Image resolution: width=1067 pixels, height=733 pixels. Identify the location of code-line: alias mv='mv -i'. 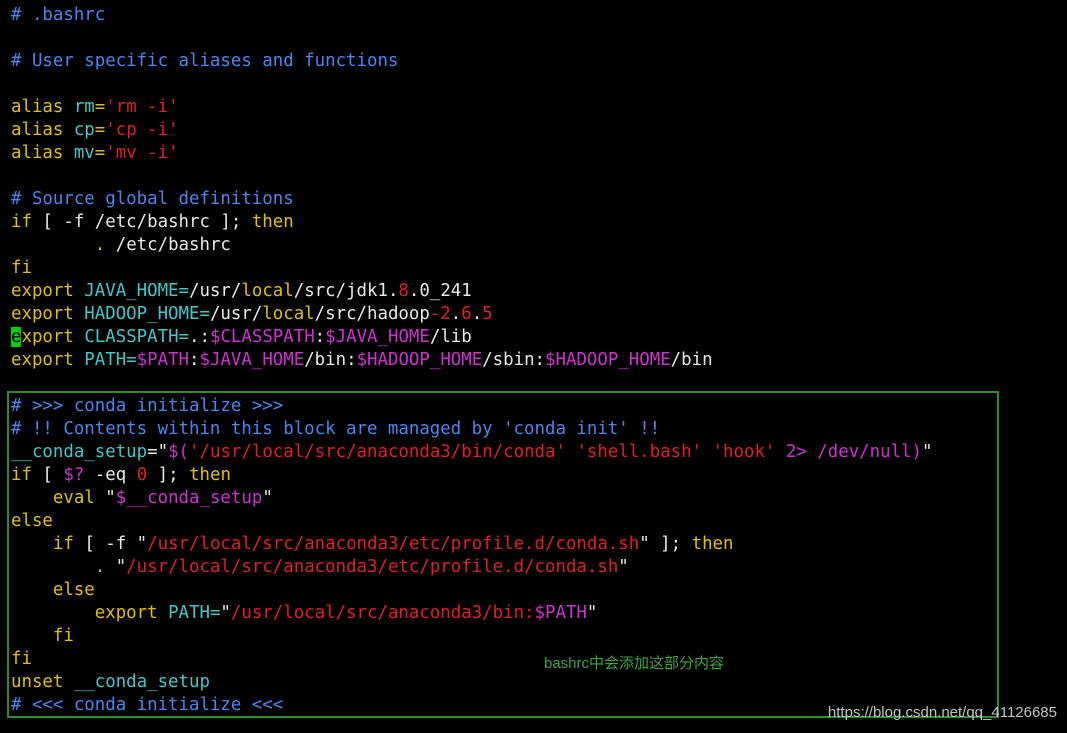
(95, 153).